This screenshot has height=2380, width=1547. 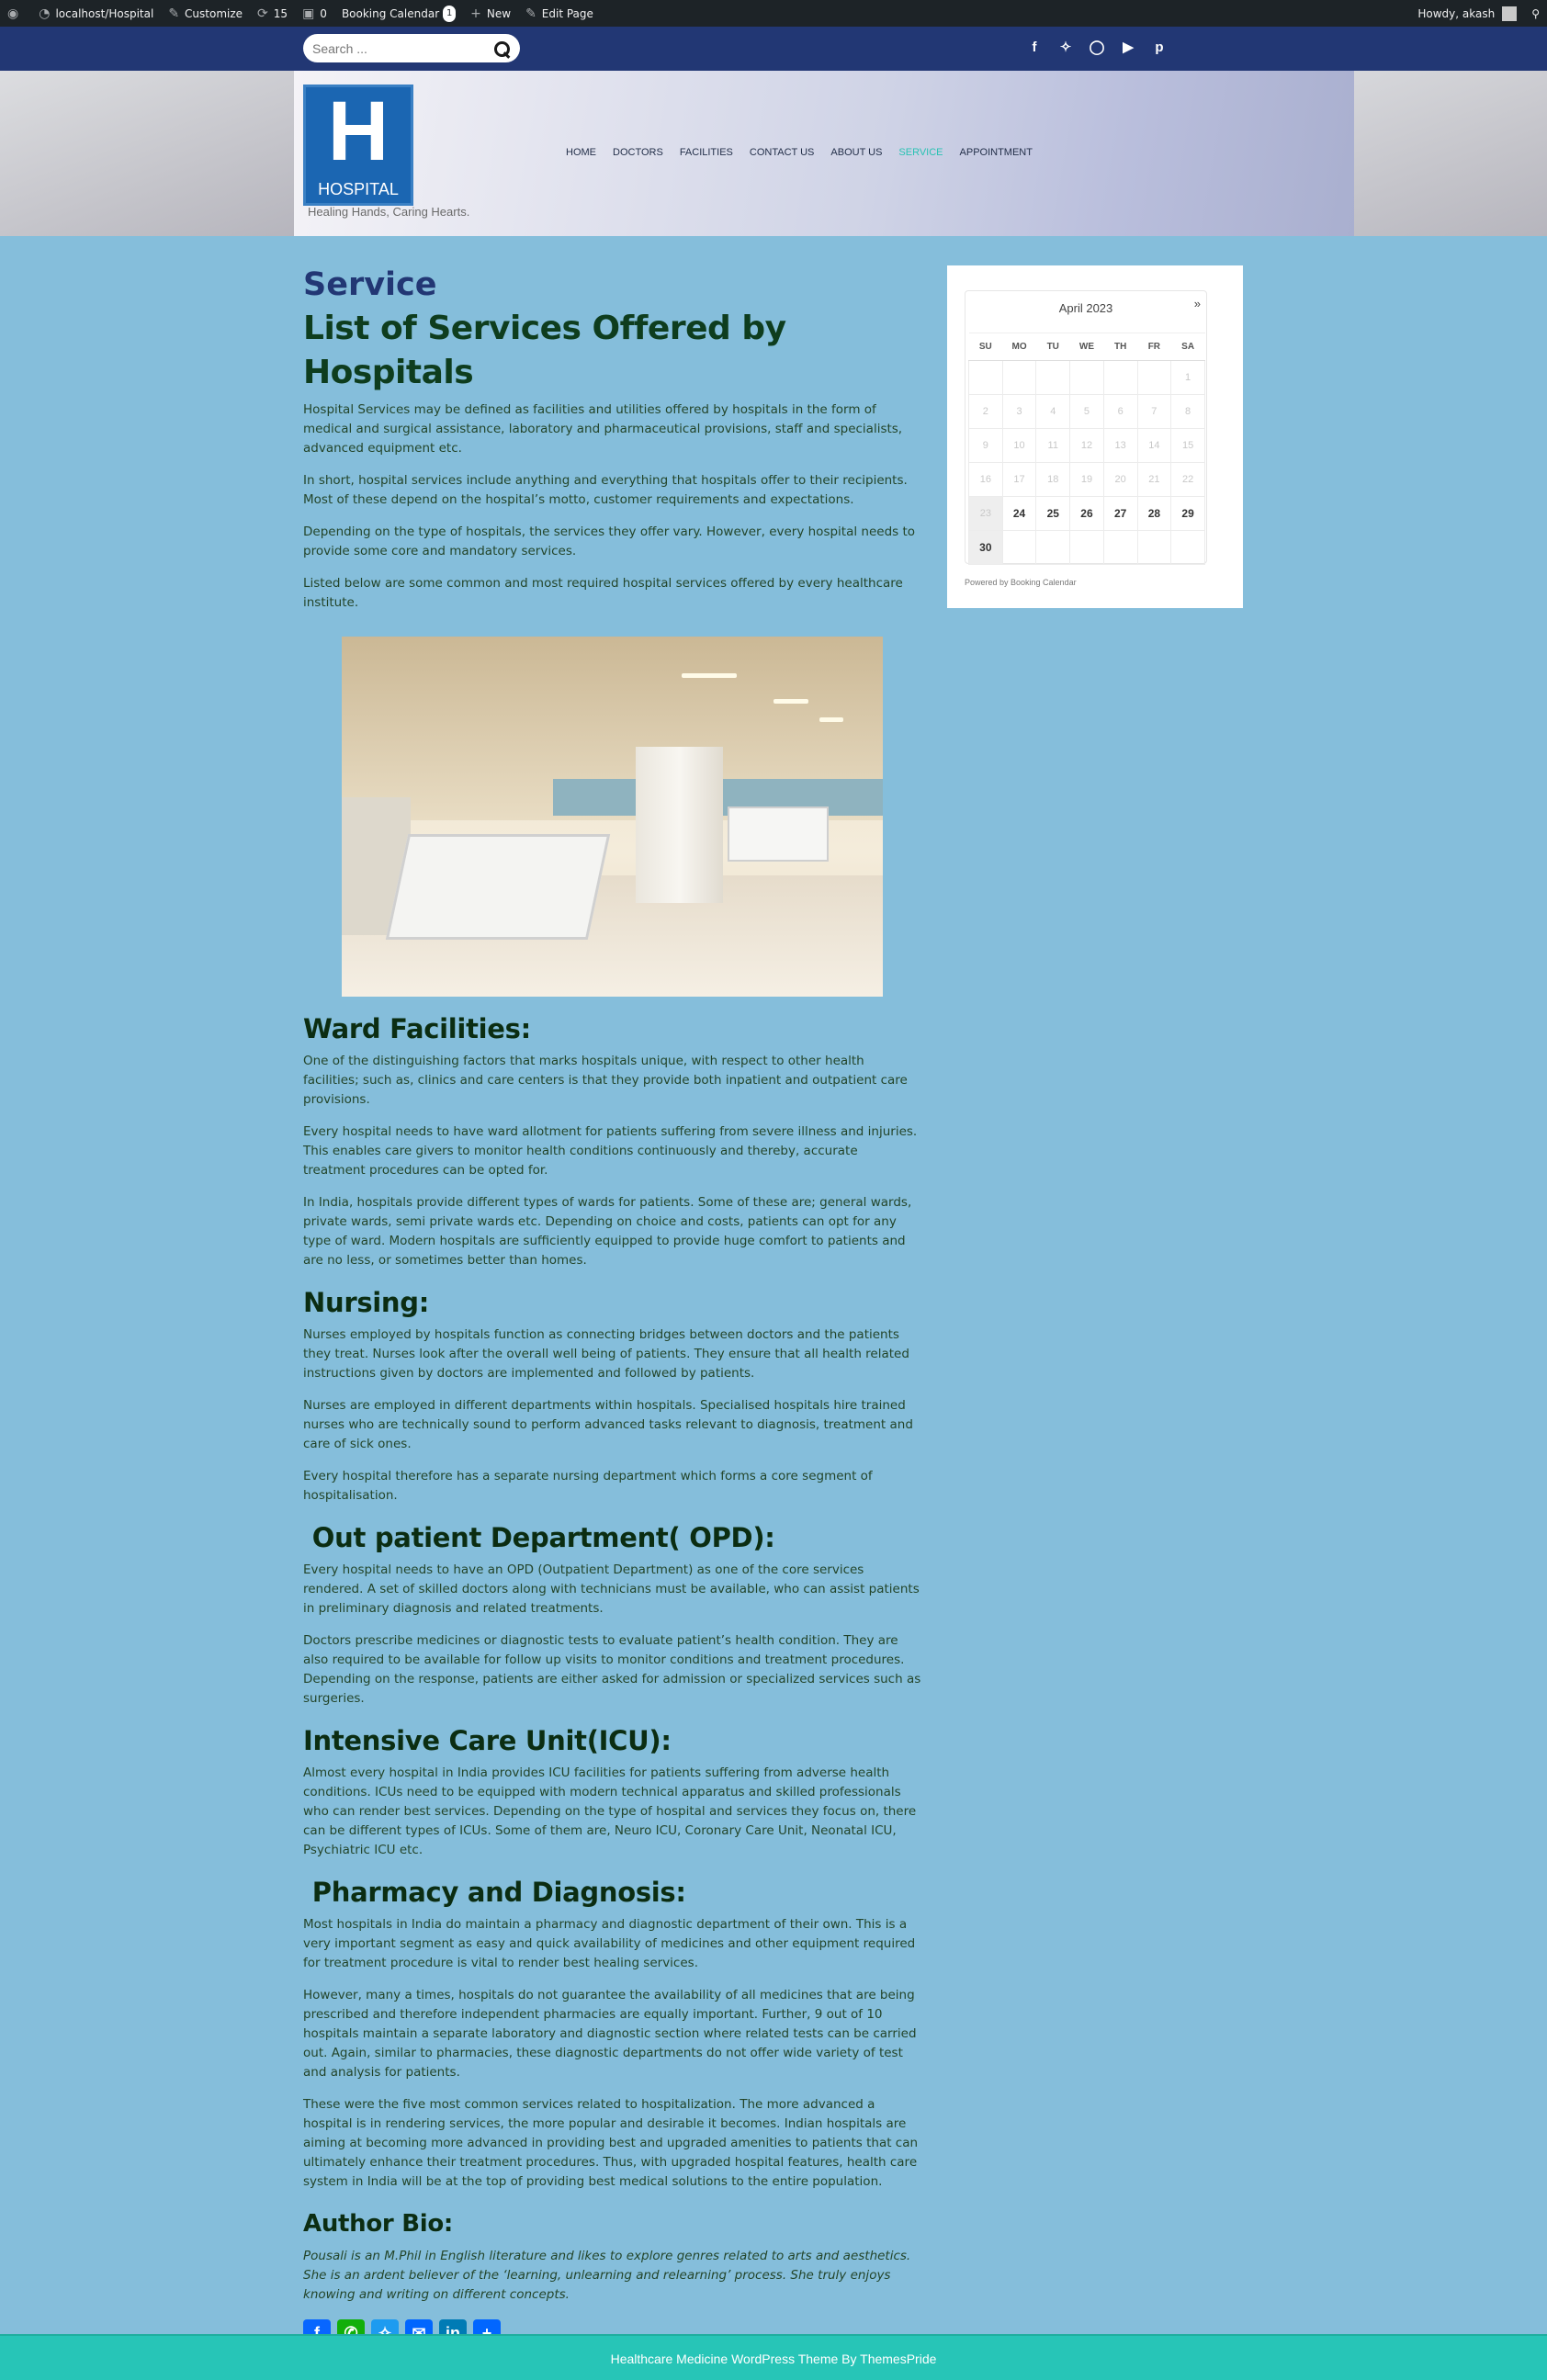 What do you see at coordinates (638, 152) in the screenshot?
I see `nav-doctors: DOCTORS` at bounding box center [638, 152].